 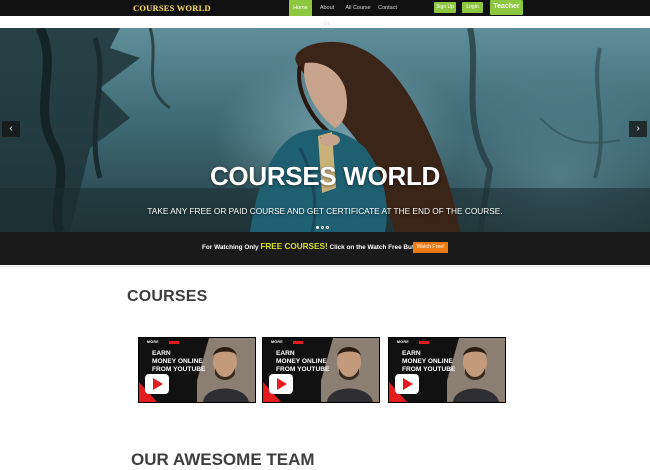 What do you see at coordinates (172, 8) in the screenshot?
I see `site-logo: COURSES WORLD` at bounding box center [172, 8].